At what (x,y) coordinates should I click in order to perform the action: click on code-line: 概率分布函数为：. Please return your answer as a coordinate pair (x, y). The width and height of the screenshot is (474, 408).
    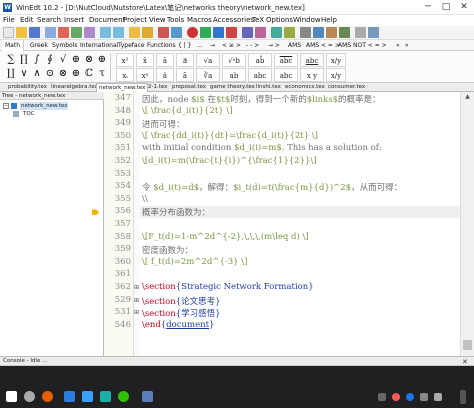
    Looking at the image, I should click on (176, 212).